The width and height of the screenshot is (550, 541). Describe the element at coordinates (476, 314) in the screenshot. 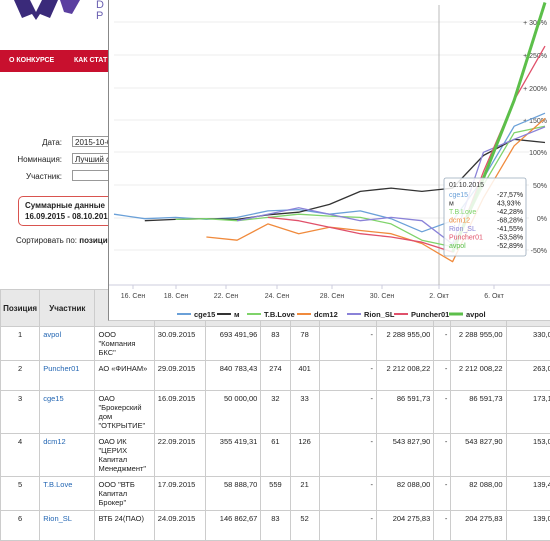

I see `legend-item: avpol` at that location.